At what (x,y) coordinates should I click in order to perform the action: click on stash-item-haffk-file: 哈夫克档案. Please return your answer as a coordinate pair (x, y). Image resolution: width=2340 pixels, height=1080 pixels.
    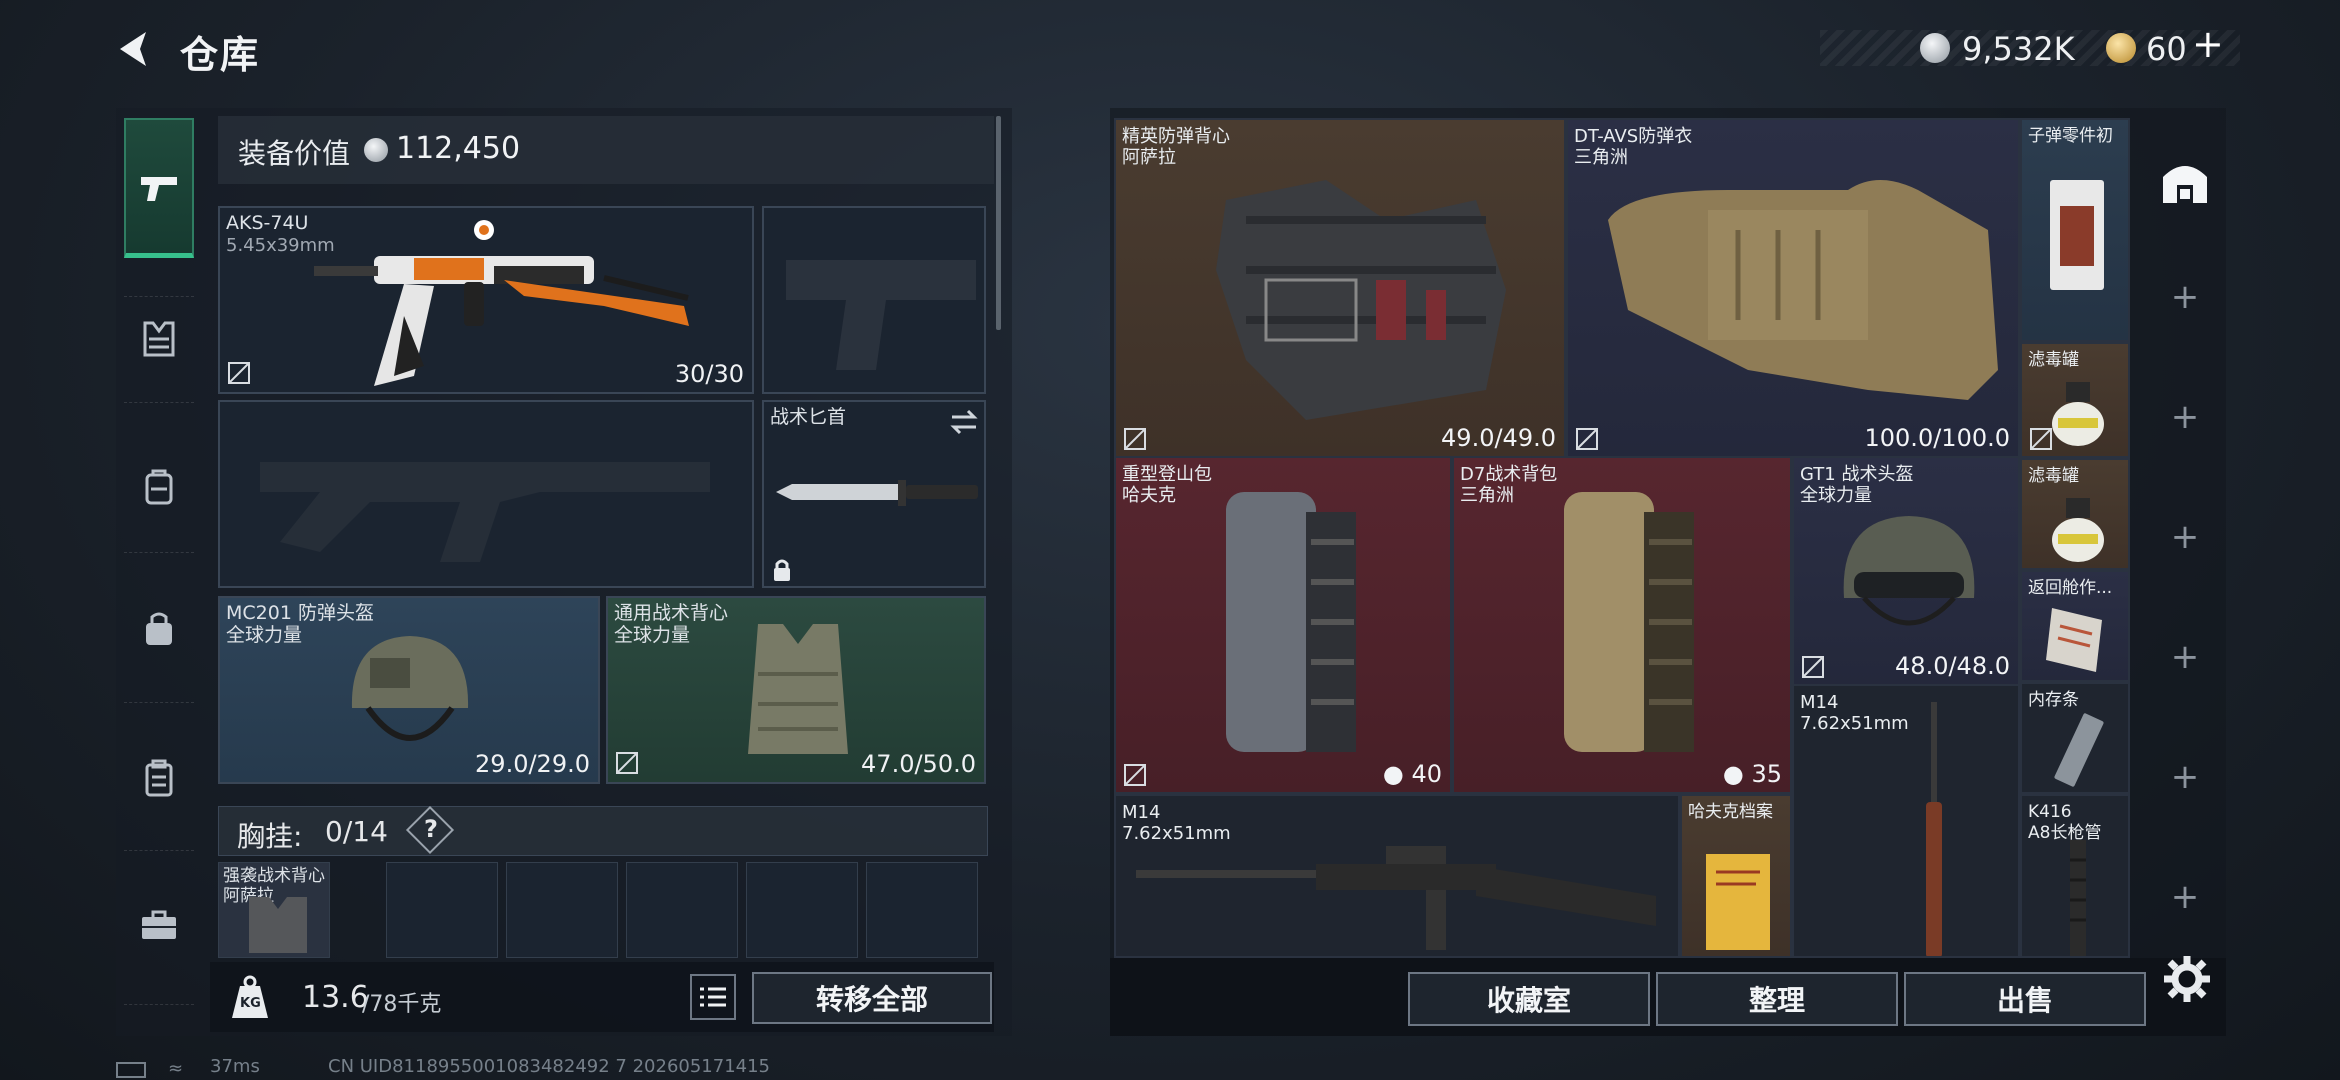
    Looking at the image, I should click on (1736, 876).